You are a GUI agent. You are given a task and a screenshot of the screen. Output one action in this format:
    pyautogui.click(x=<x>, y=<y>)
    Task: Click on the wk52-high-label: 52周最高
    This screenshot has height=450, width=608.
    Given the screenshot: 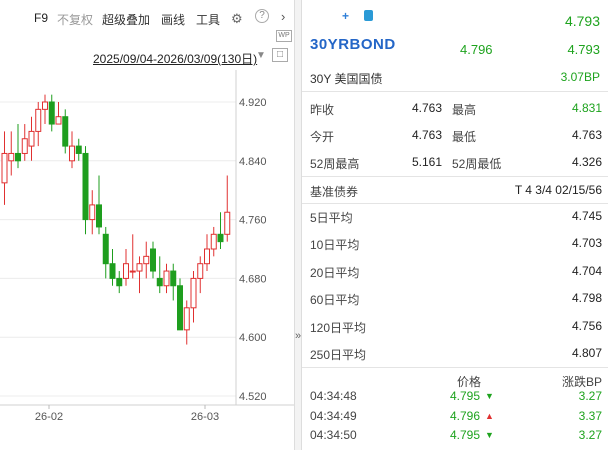 What is the action you would take?
    pyautogui.click(x=335, y=164)
    